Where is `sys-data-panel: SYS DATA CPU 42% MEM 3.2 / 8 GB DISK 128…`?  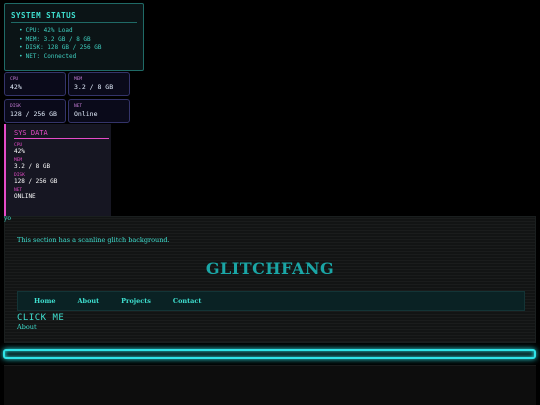 sys-data-panel: SYS DATA CPU 42% MEM 3.2 / 8 GB DISK 128… is located at coordinates (57, 172).